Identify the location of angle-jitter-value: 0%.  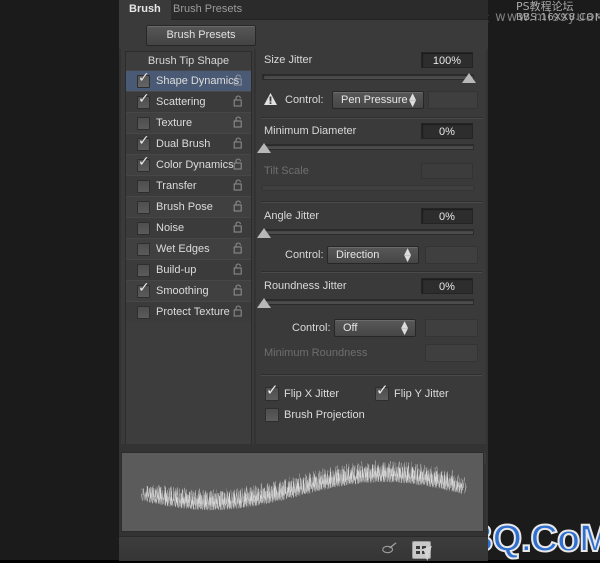
(447, 216).